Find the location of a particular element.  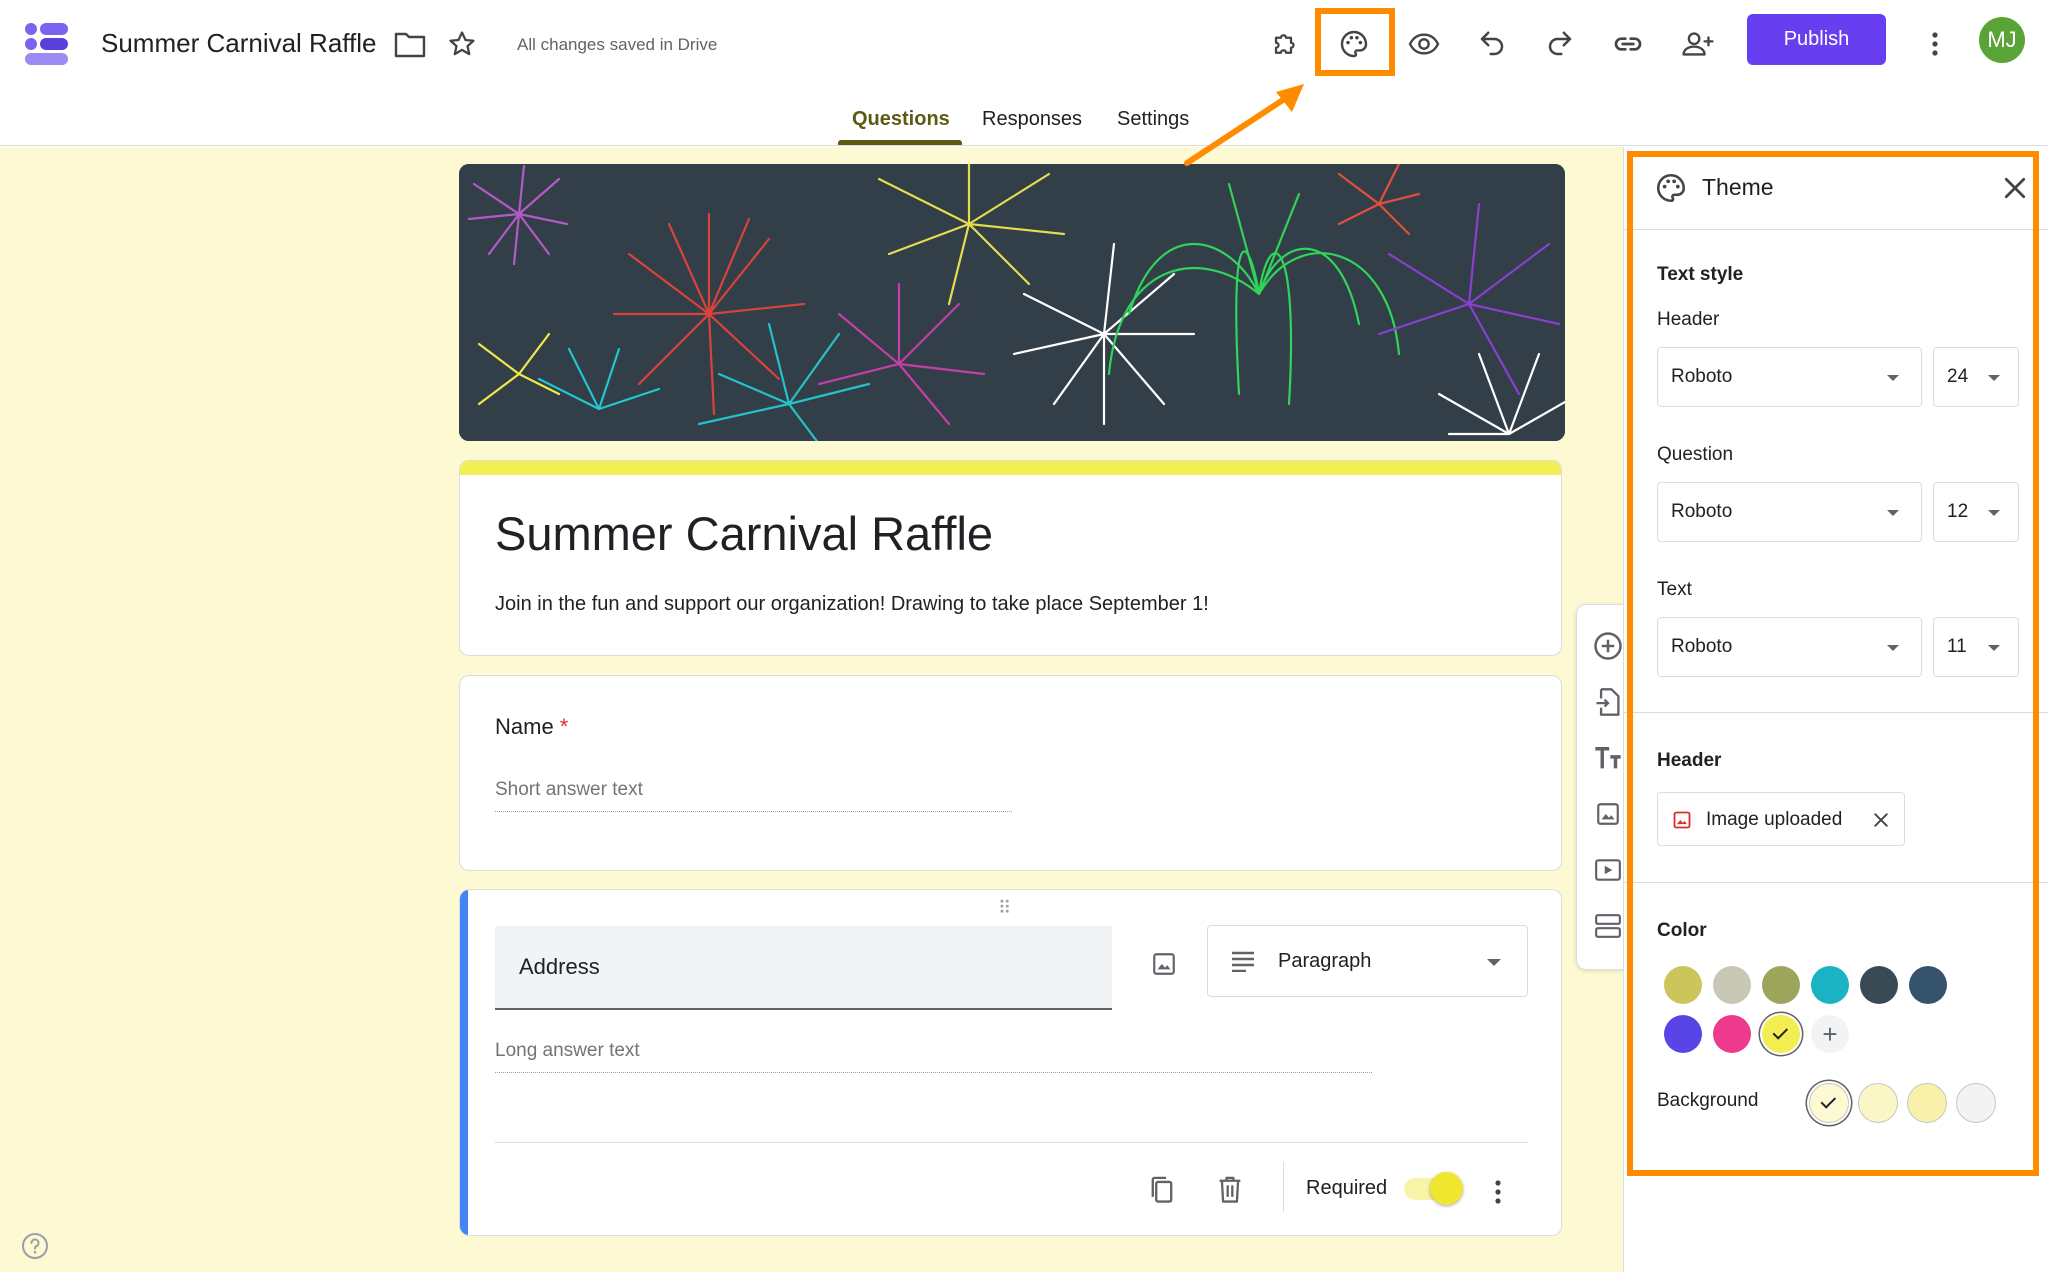

question-card-name: Name * Short answer text is located at coordinates (1010, 773).